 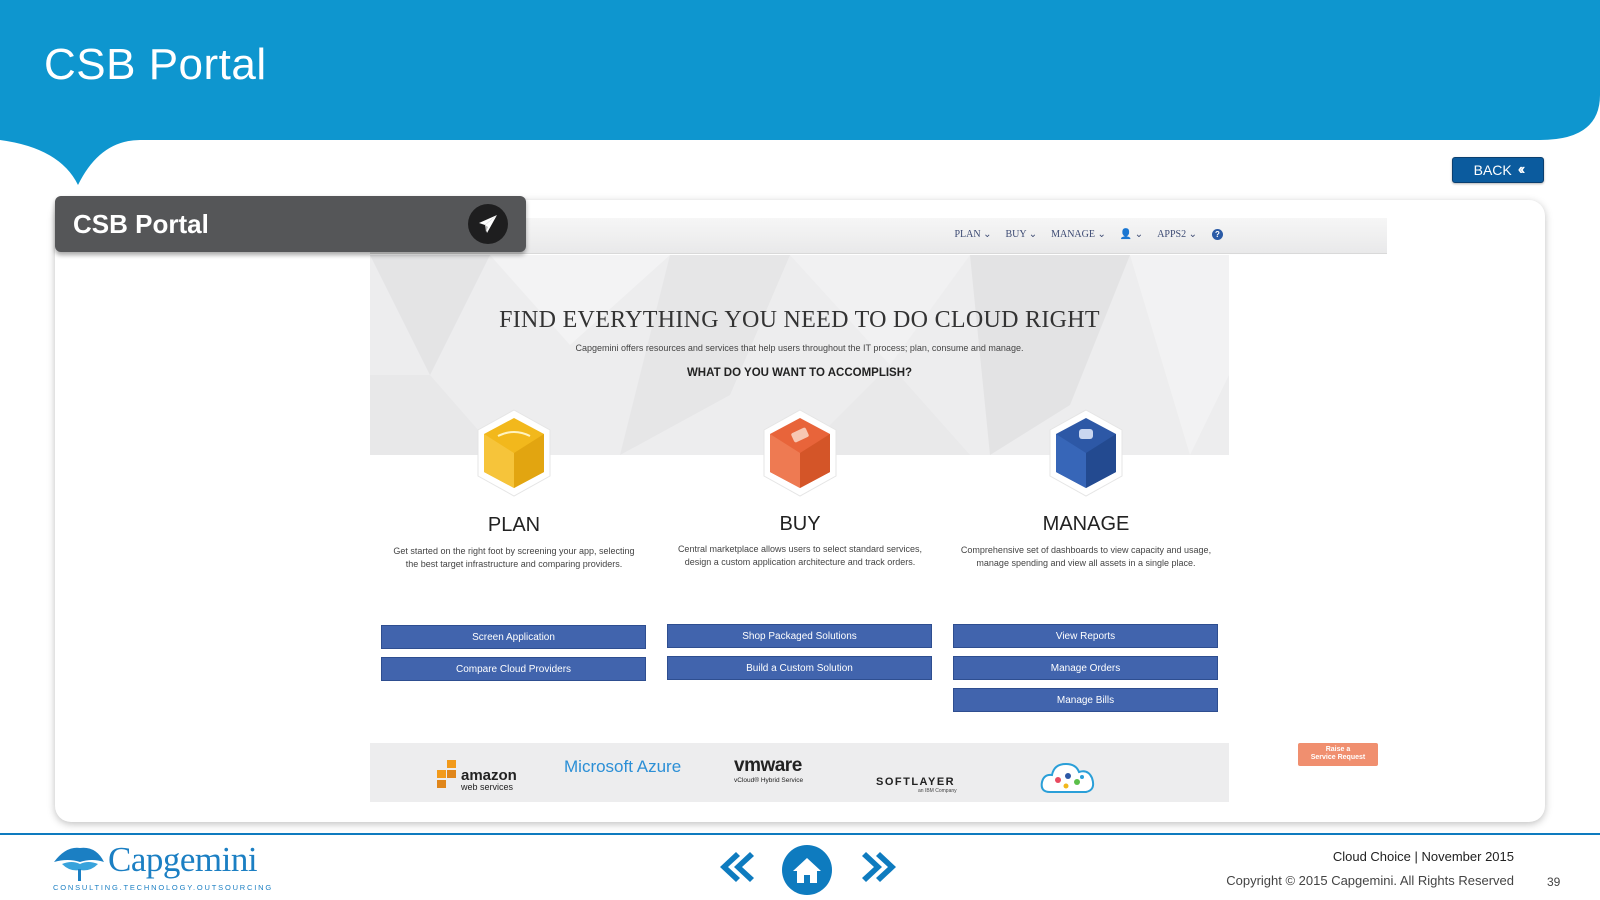 What do you see at coordinates (1085, 668) in the screenshot?
I see `manage-orders-button: Manage Orders` at bounding box center [1085, 668].